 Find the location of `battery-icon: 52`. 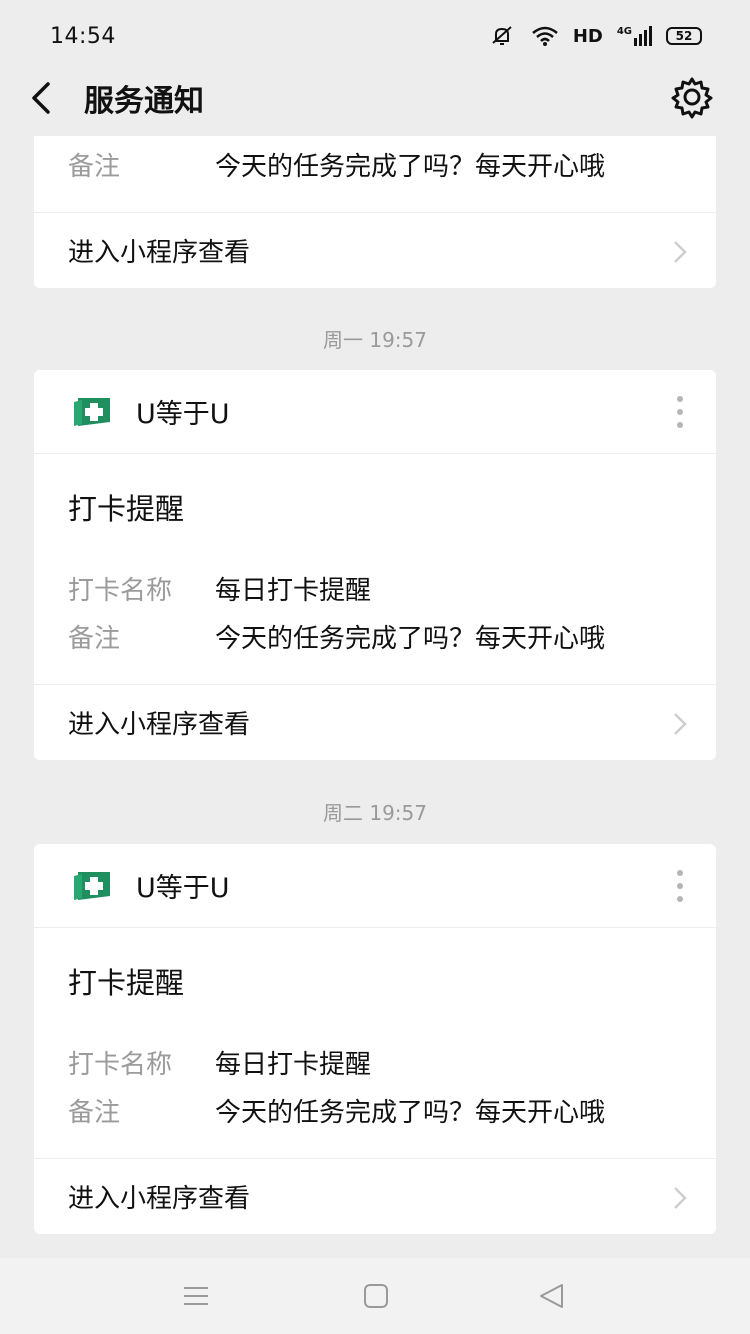

battery-icon: 52 is located at coordinates (684, 36).